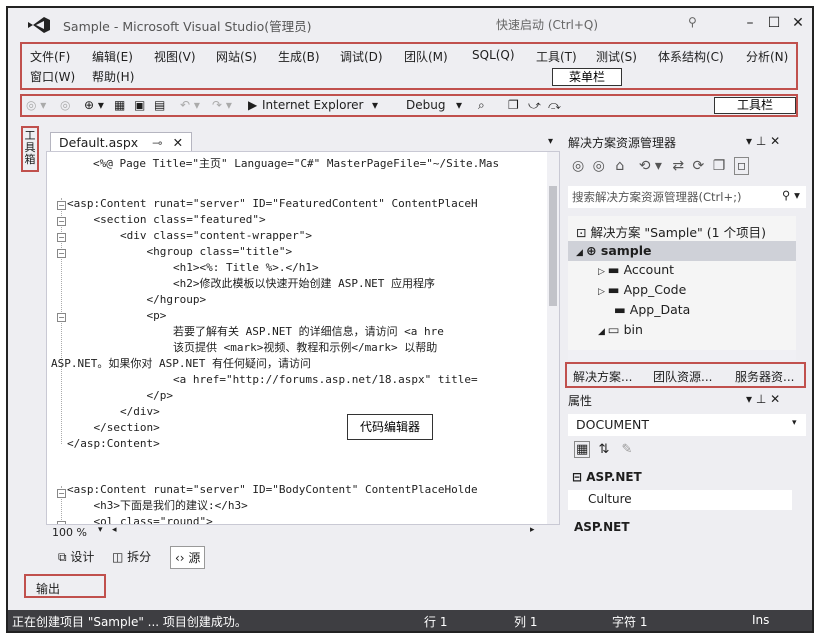  I want to click on toolbox-tab: 工 具 箱, so click(30, 149).